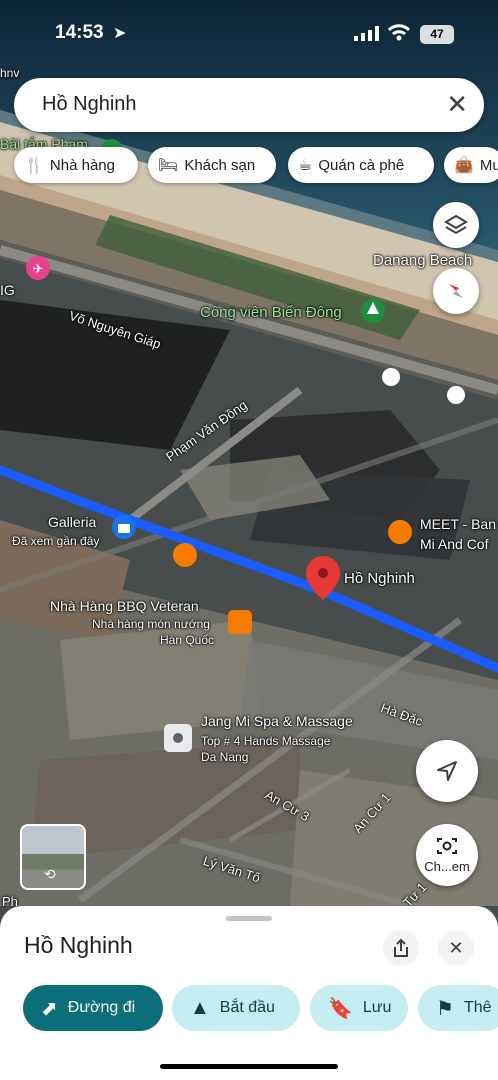  Describe the element at coordinates (458, 524) in the screenshot. I see `poi-label-meet: MEET - Ban` at that location.